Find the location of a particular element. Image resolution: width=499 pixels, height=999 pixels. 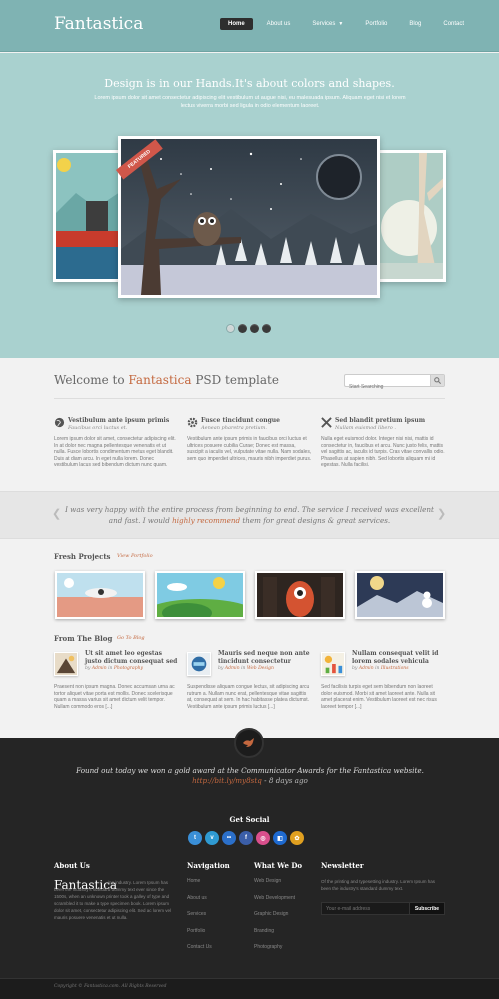

slide-next is located at coordinates (411, 216).